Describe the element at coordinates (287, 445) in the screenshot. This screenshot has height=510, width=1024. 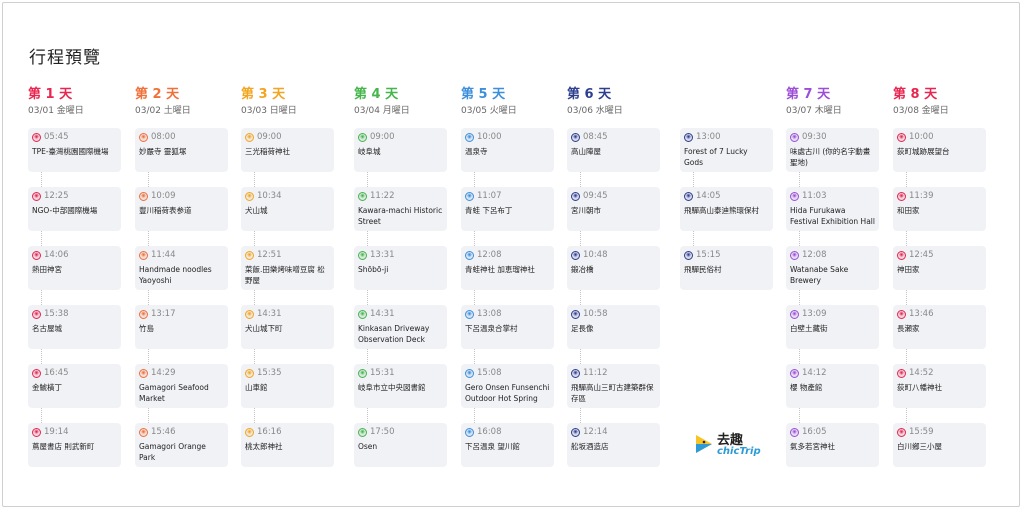
I see `stop-card: ◉ 16:16 桃太郎神社` at that location.